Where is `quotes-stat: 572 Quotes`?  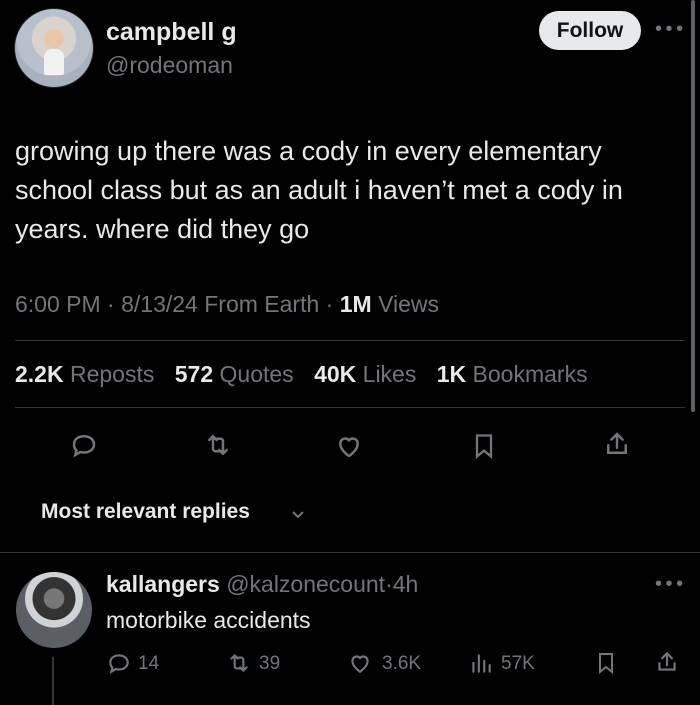
quotes-stat: 572 Quotes is located at coordinates (234, 374).